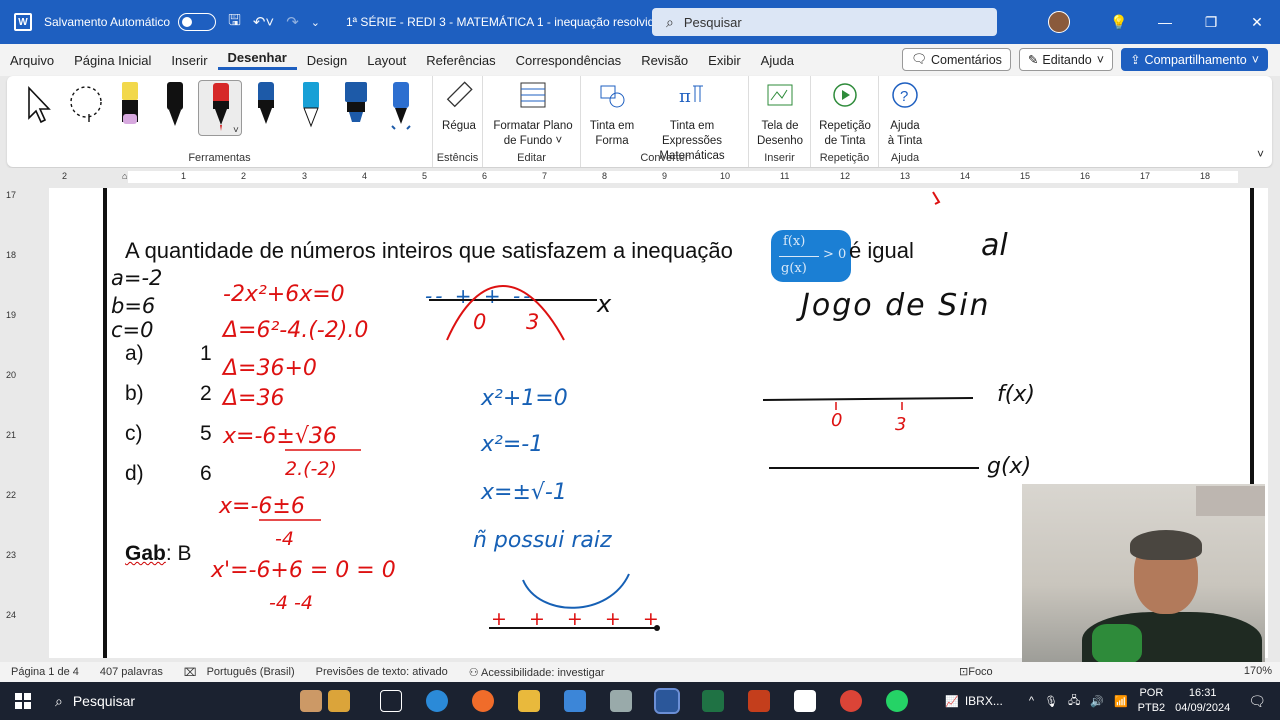 The height and width of the screenshot is (720, 1280). Describe the element at coordinates (1085, 176) in the screenshot. I see `ruler-tick: 16` at that location.